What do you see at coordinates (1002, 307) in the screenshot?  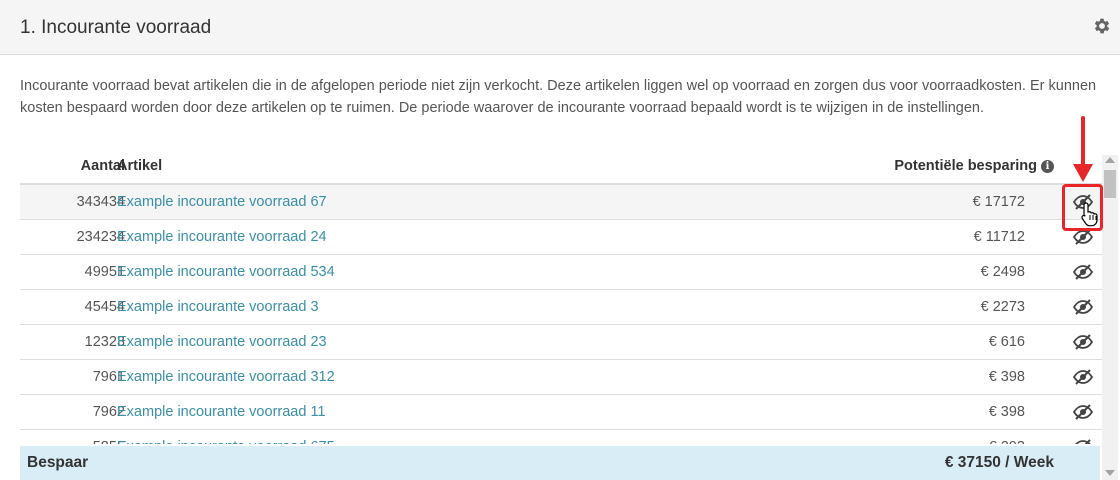 I see `cell-besparing: € 2273` at bounding box center [1002, 307].